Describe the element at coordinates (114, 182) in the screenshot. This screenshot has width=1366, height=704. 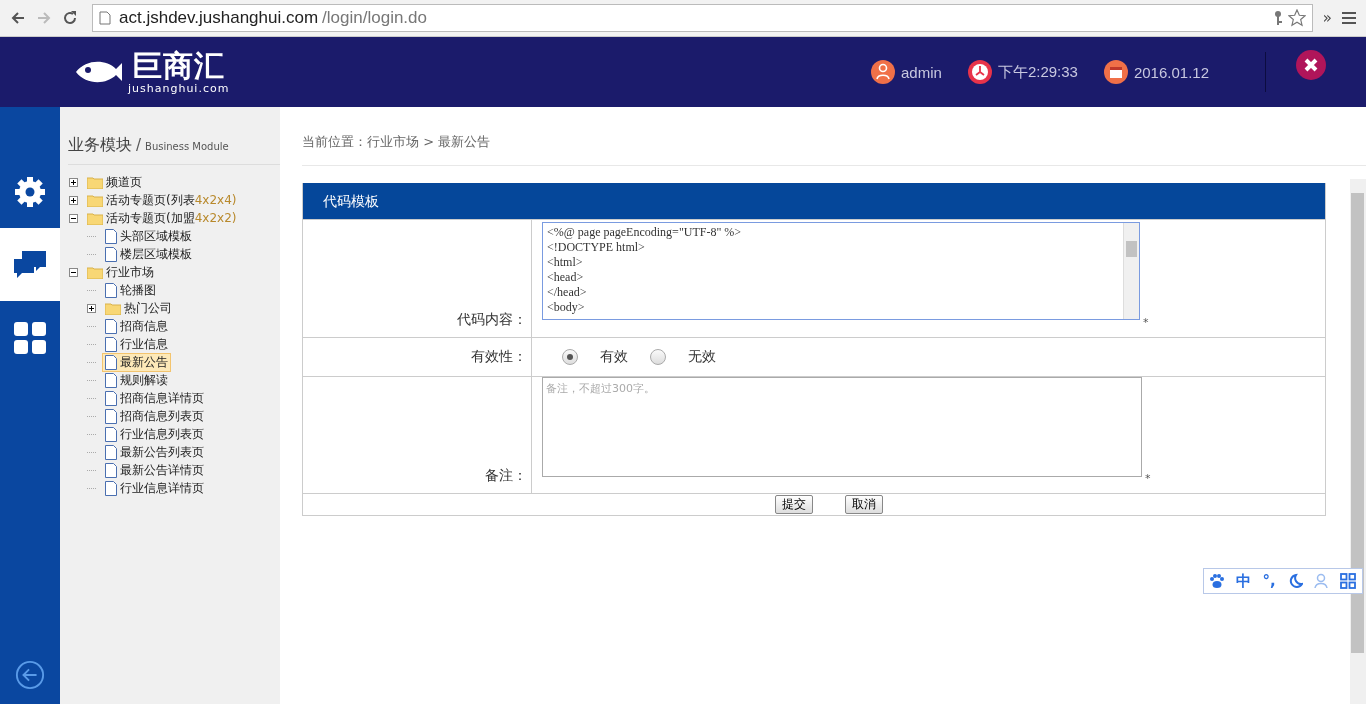
I see `tree-item: 频道页` at that location.